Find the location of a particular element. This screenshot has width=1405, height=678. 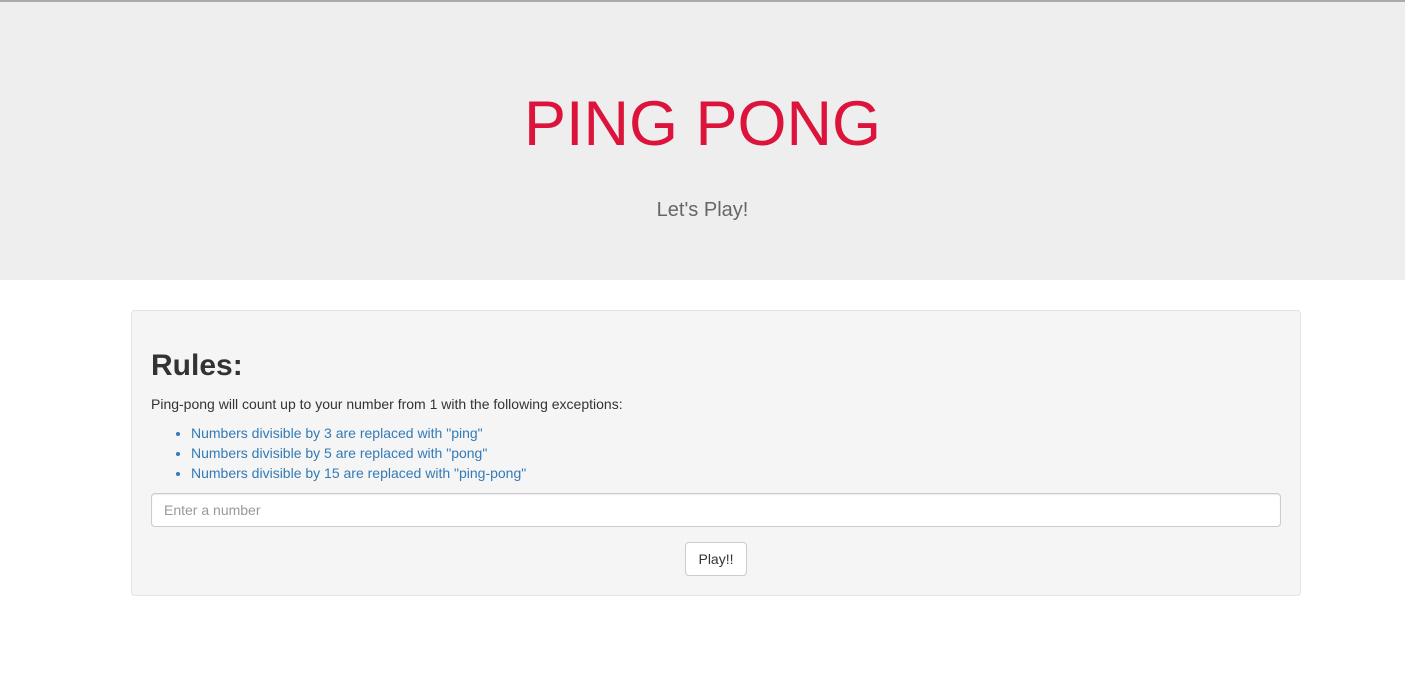

rules-heading: Rules: is located at coordinates (197, 365).